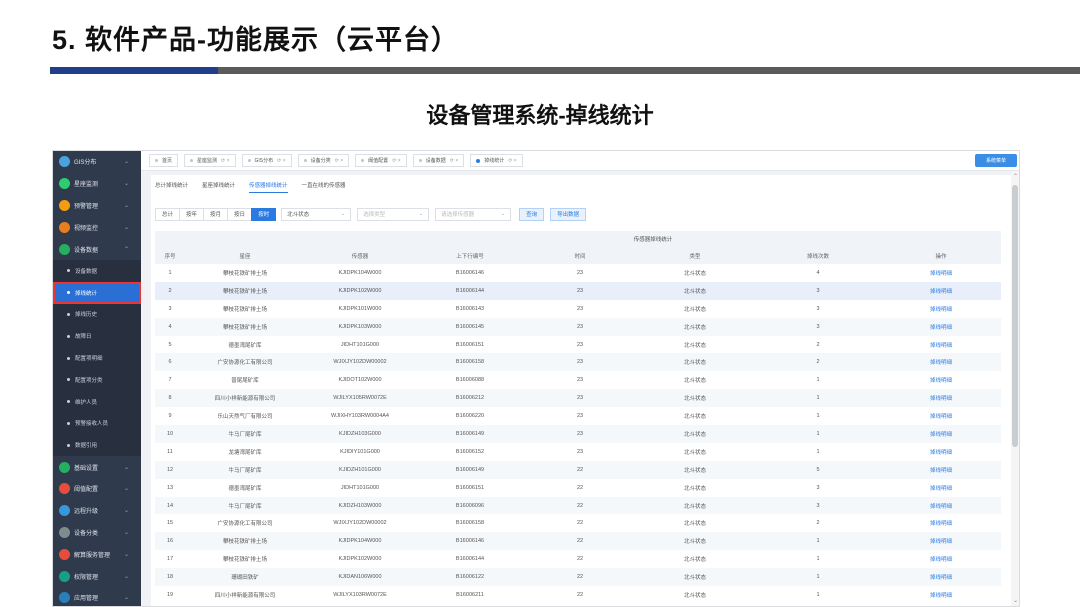 The height and width of the screenshot is (607, 1080). What do you see at coordinates (192, 214) in the screenshot?
I see `period-segment: 按年` at bounding box center [192, 214].